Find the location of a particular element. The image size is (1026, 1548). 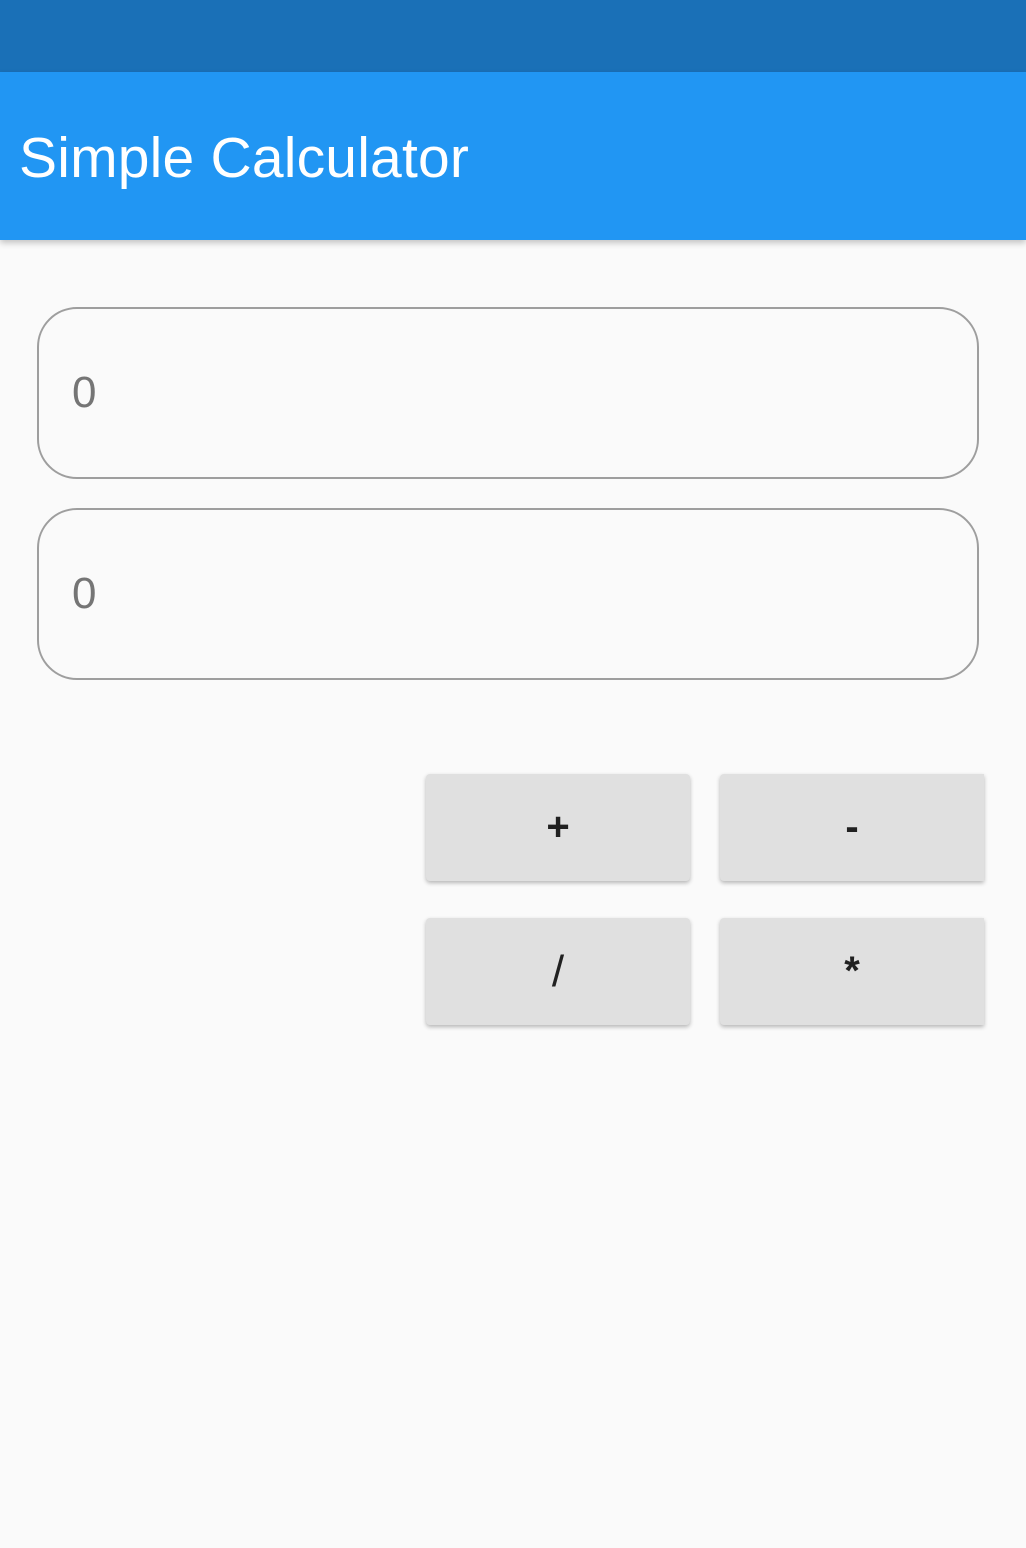

subtract-button: - is located at coordinates (852, 827).